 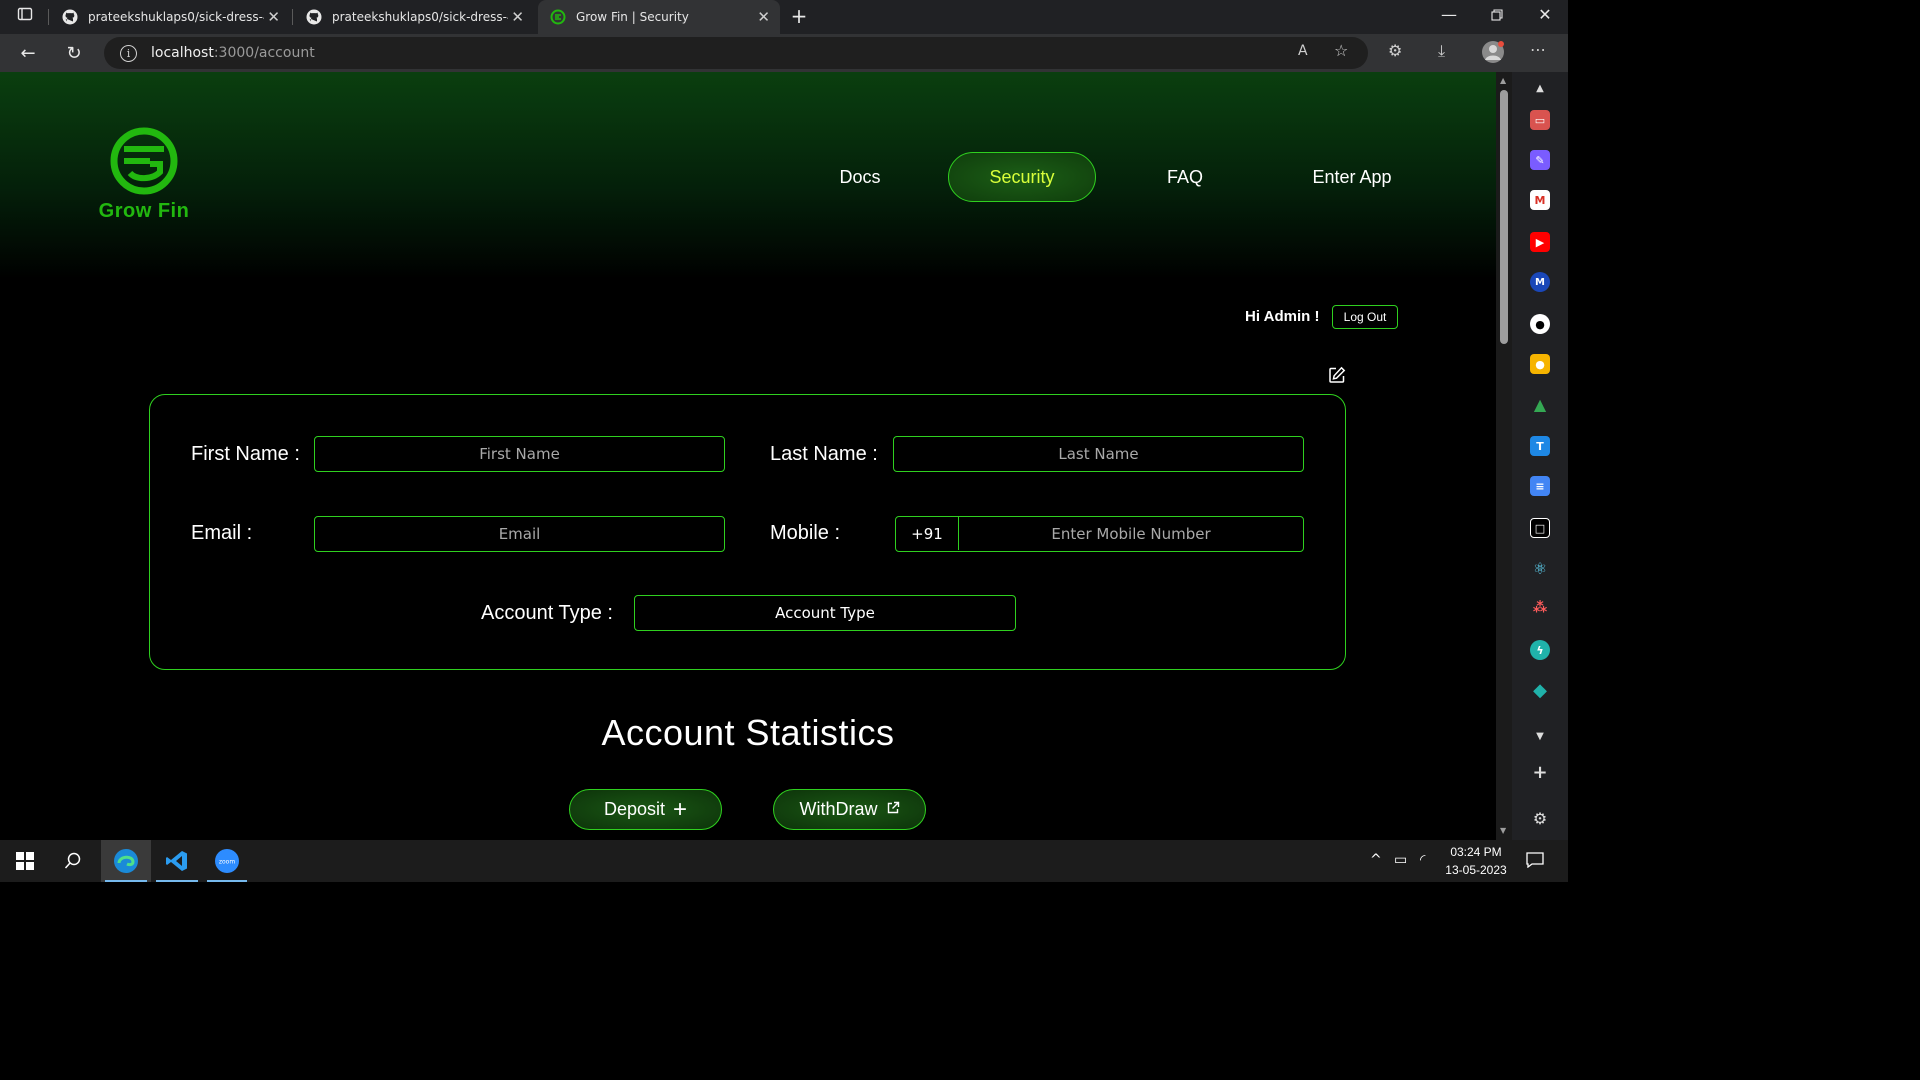 I want to click on tab-actions-icon, so click(x=25, y=16).